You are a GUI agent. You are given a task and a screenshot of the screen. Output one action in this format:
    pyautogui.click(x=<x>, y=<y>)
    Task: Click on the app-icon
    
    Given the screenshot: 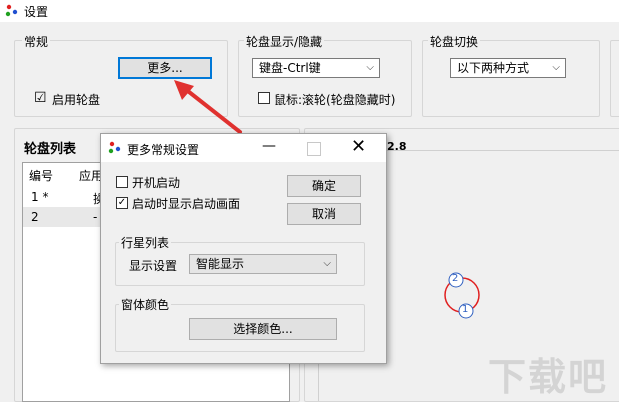 What is the action you would take?
    pyautogui.click(x=11, y=10)
    